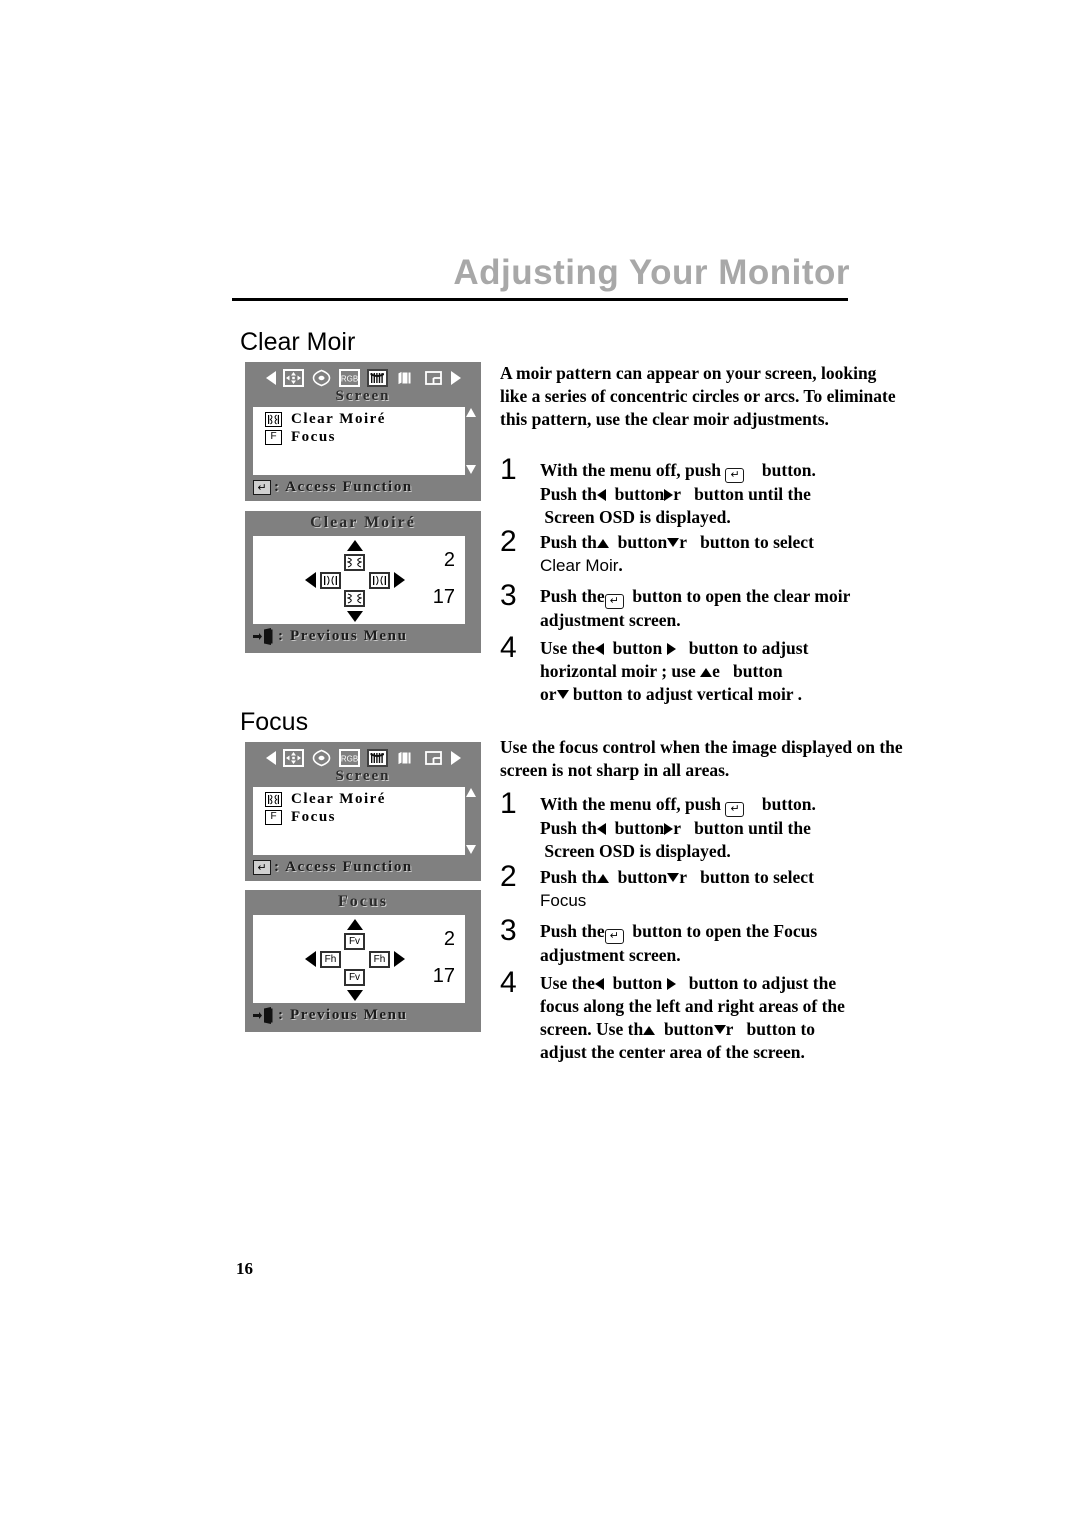  What do you see at coordinates (572, 931) in the screenshot?
I see `step-text-part: Push the` at bounding box center [572, 931].